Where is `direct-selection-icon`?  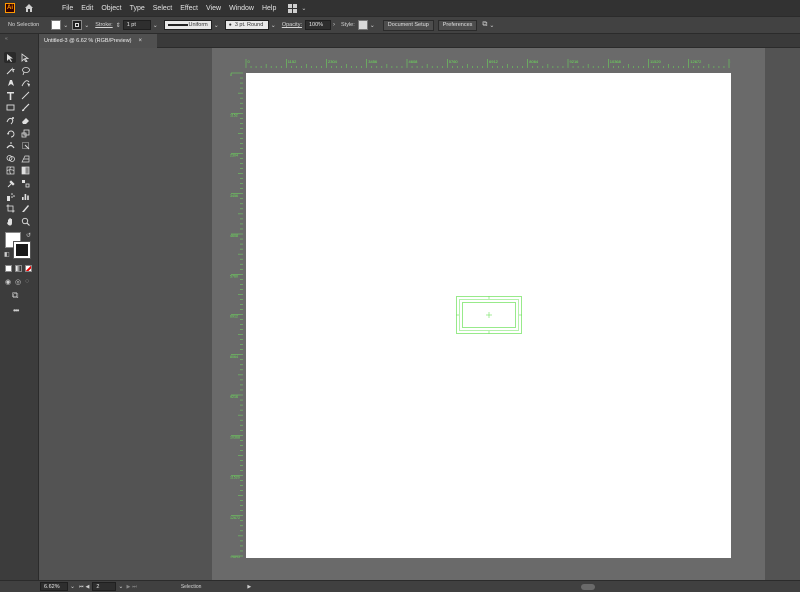
direct-selection-icon is located at coordinates (25, 57).